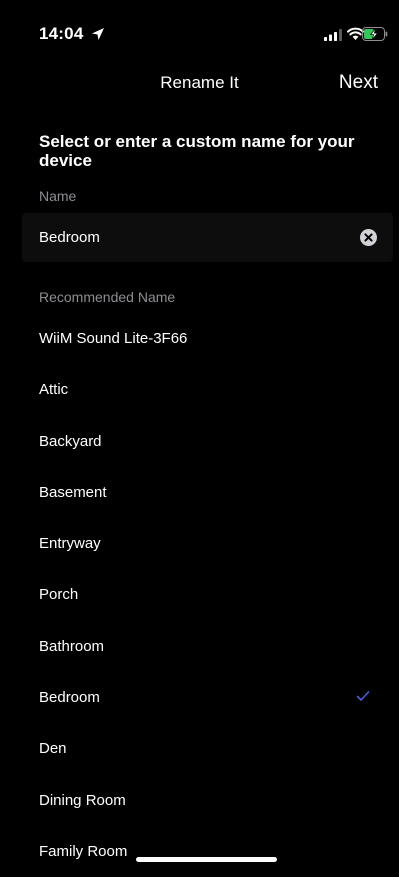 This screenshot has width=399, height=877. Describe the element at coordinates (363, 696) in the screenshot. I see `checkmark-icon` at that location.